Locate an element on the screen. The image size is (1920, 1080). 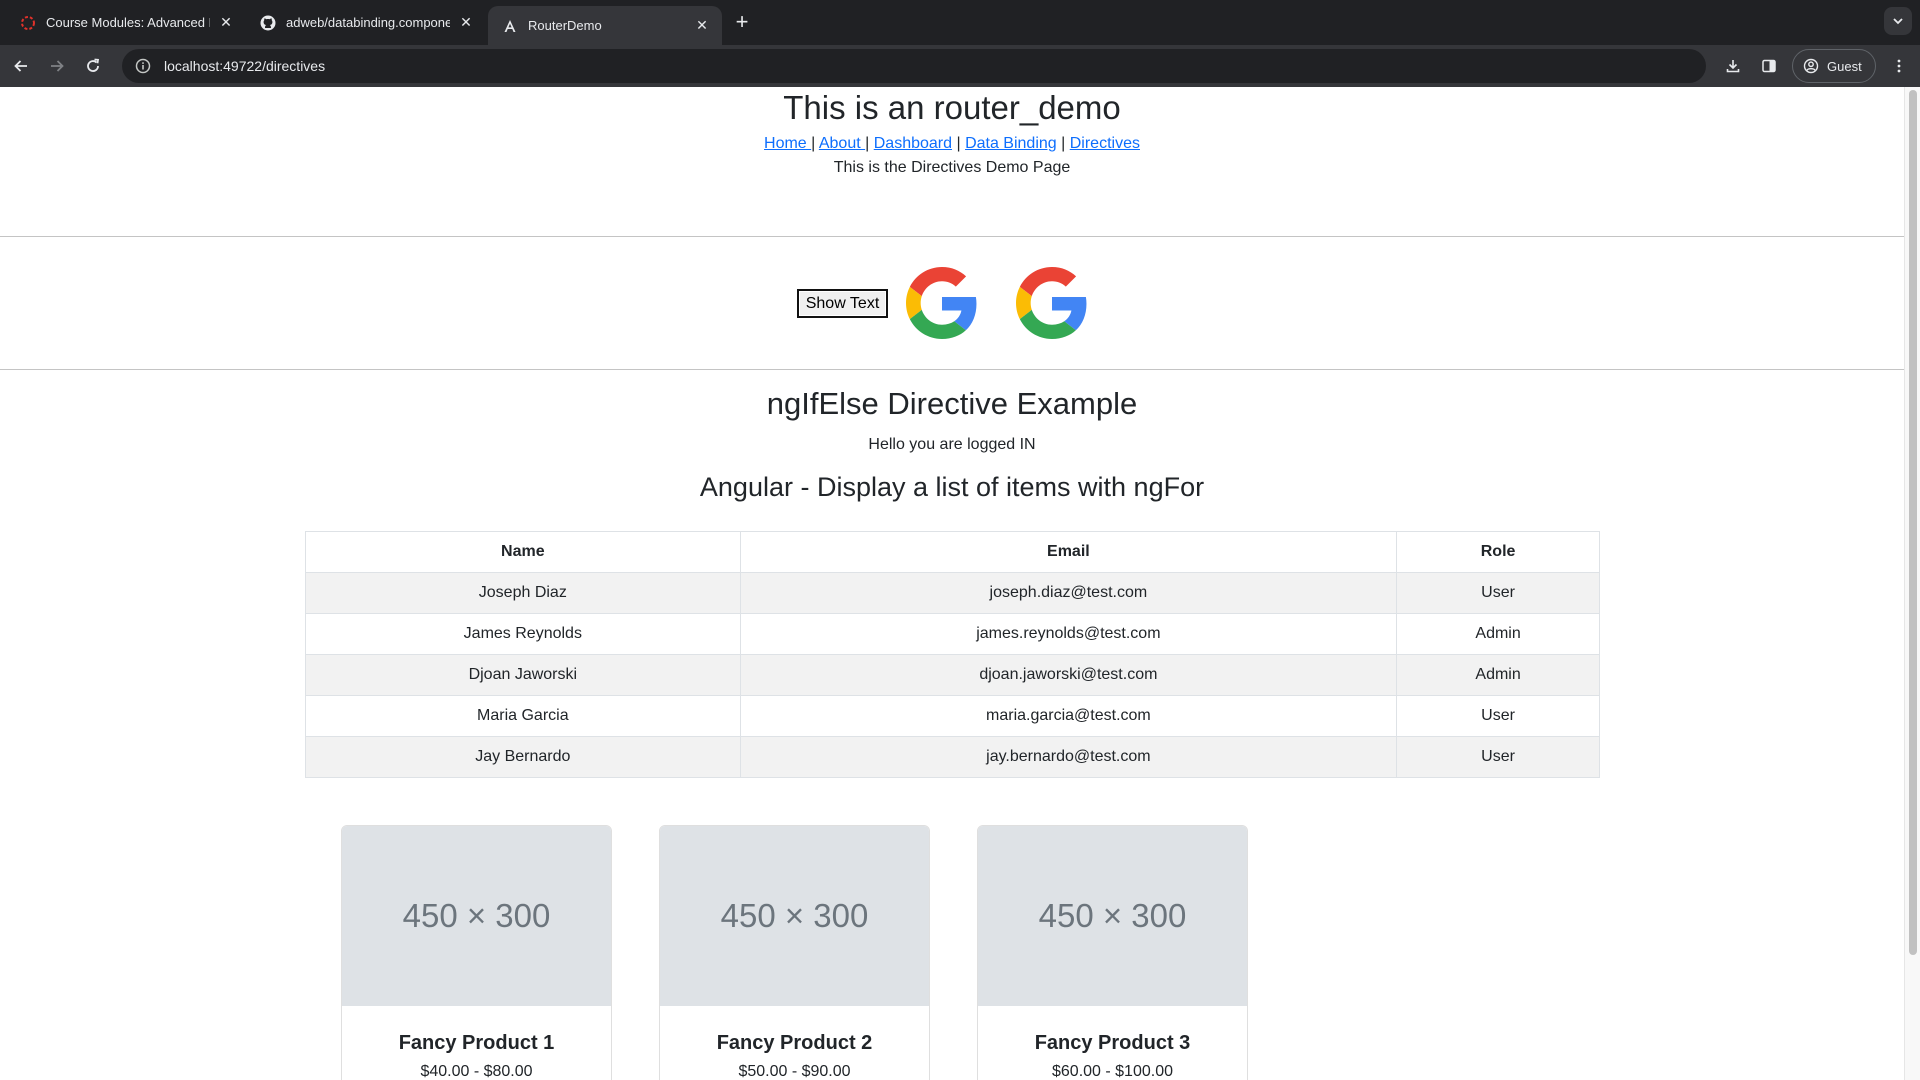
reload-icon is located at coordinates (93, 65).